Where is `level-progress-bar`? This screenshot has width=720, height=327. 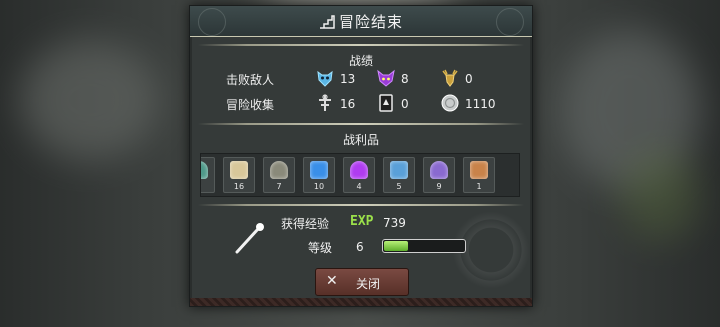
level-progress-bar is located at coordinates (424, 246).